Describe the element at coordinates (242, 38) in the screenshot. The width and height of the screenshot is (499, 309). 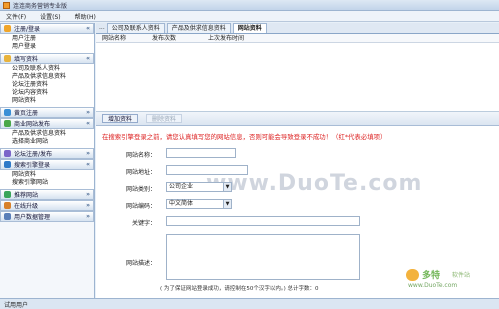
I see `col-last-publish-time: 上次发布时间` at that location.